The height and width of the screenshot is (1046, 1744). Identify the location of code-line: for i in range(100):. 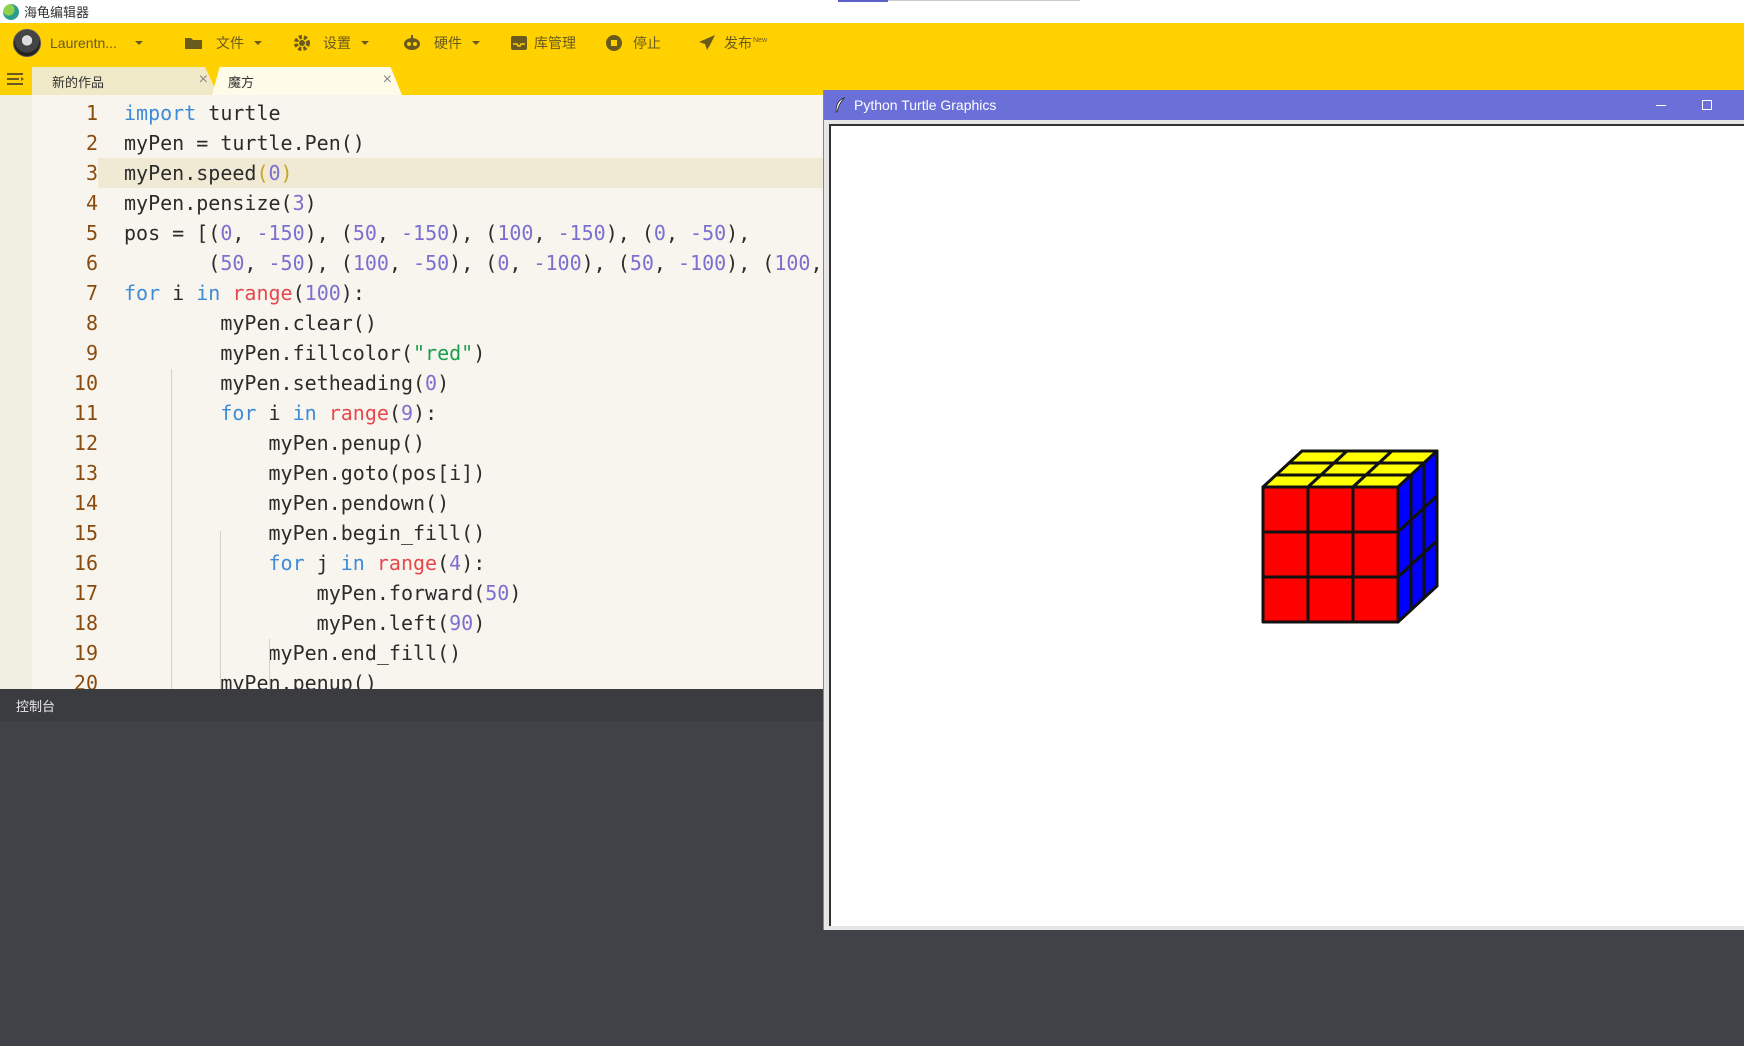
(244, 293).